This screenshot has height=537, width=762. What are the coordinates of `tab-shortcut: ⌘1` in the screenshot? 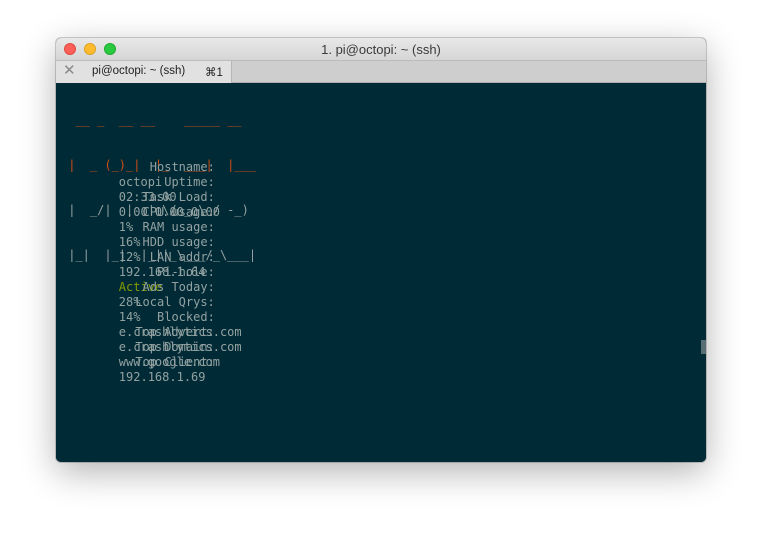 It's located at (214, 73).